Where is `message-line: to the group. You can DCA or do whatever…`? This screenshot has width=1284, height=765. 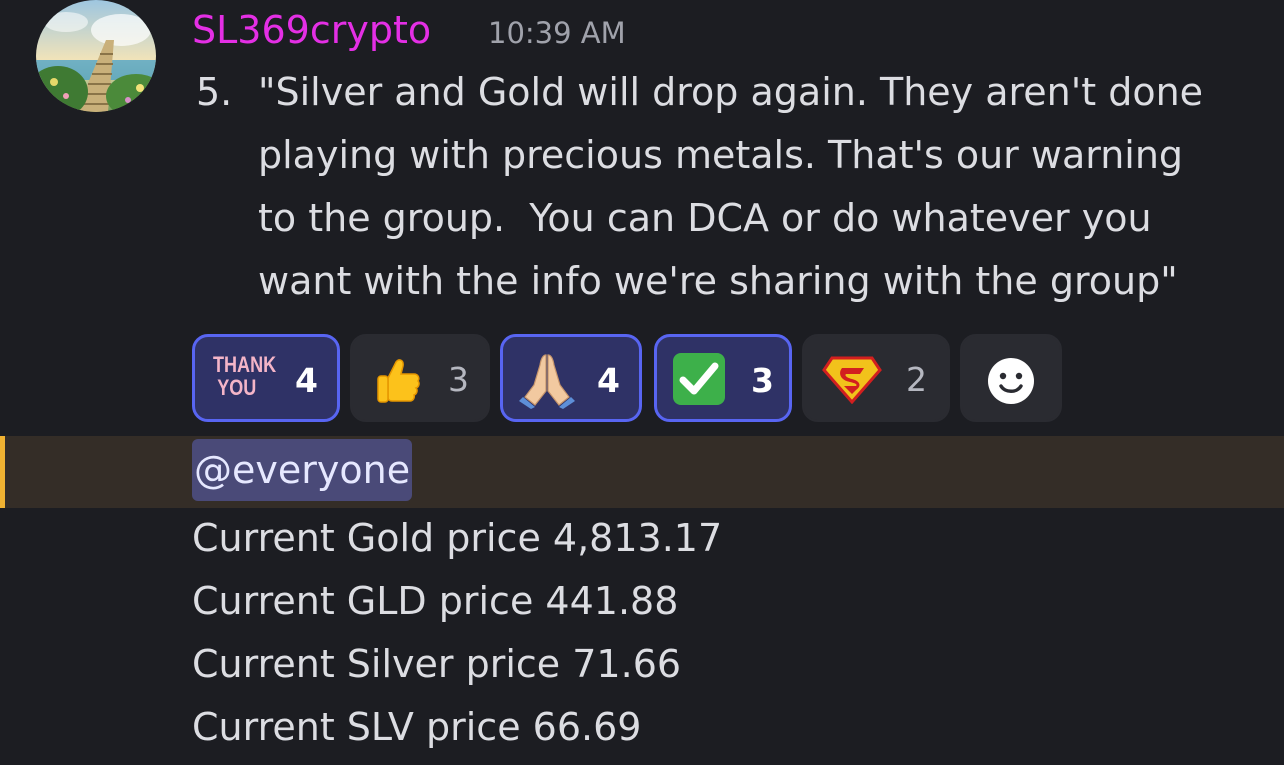
message-line: to the group. You can DCA or do whatever… is located at coordinates (705, 218).